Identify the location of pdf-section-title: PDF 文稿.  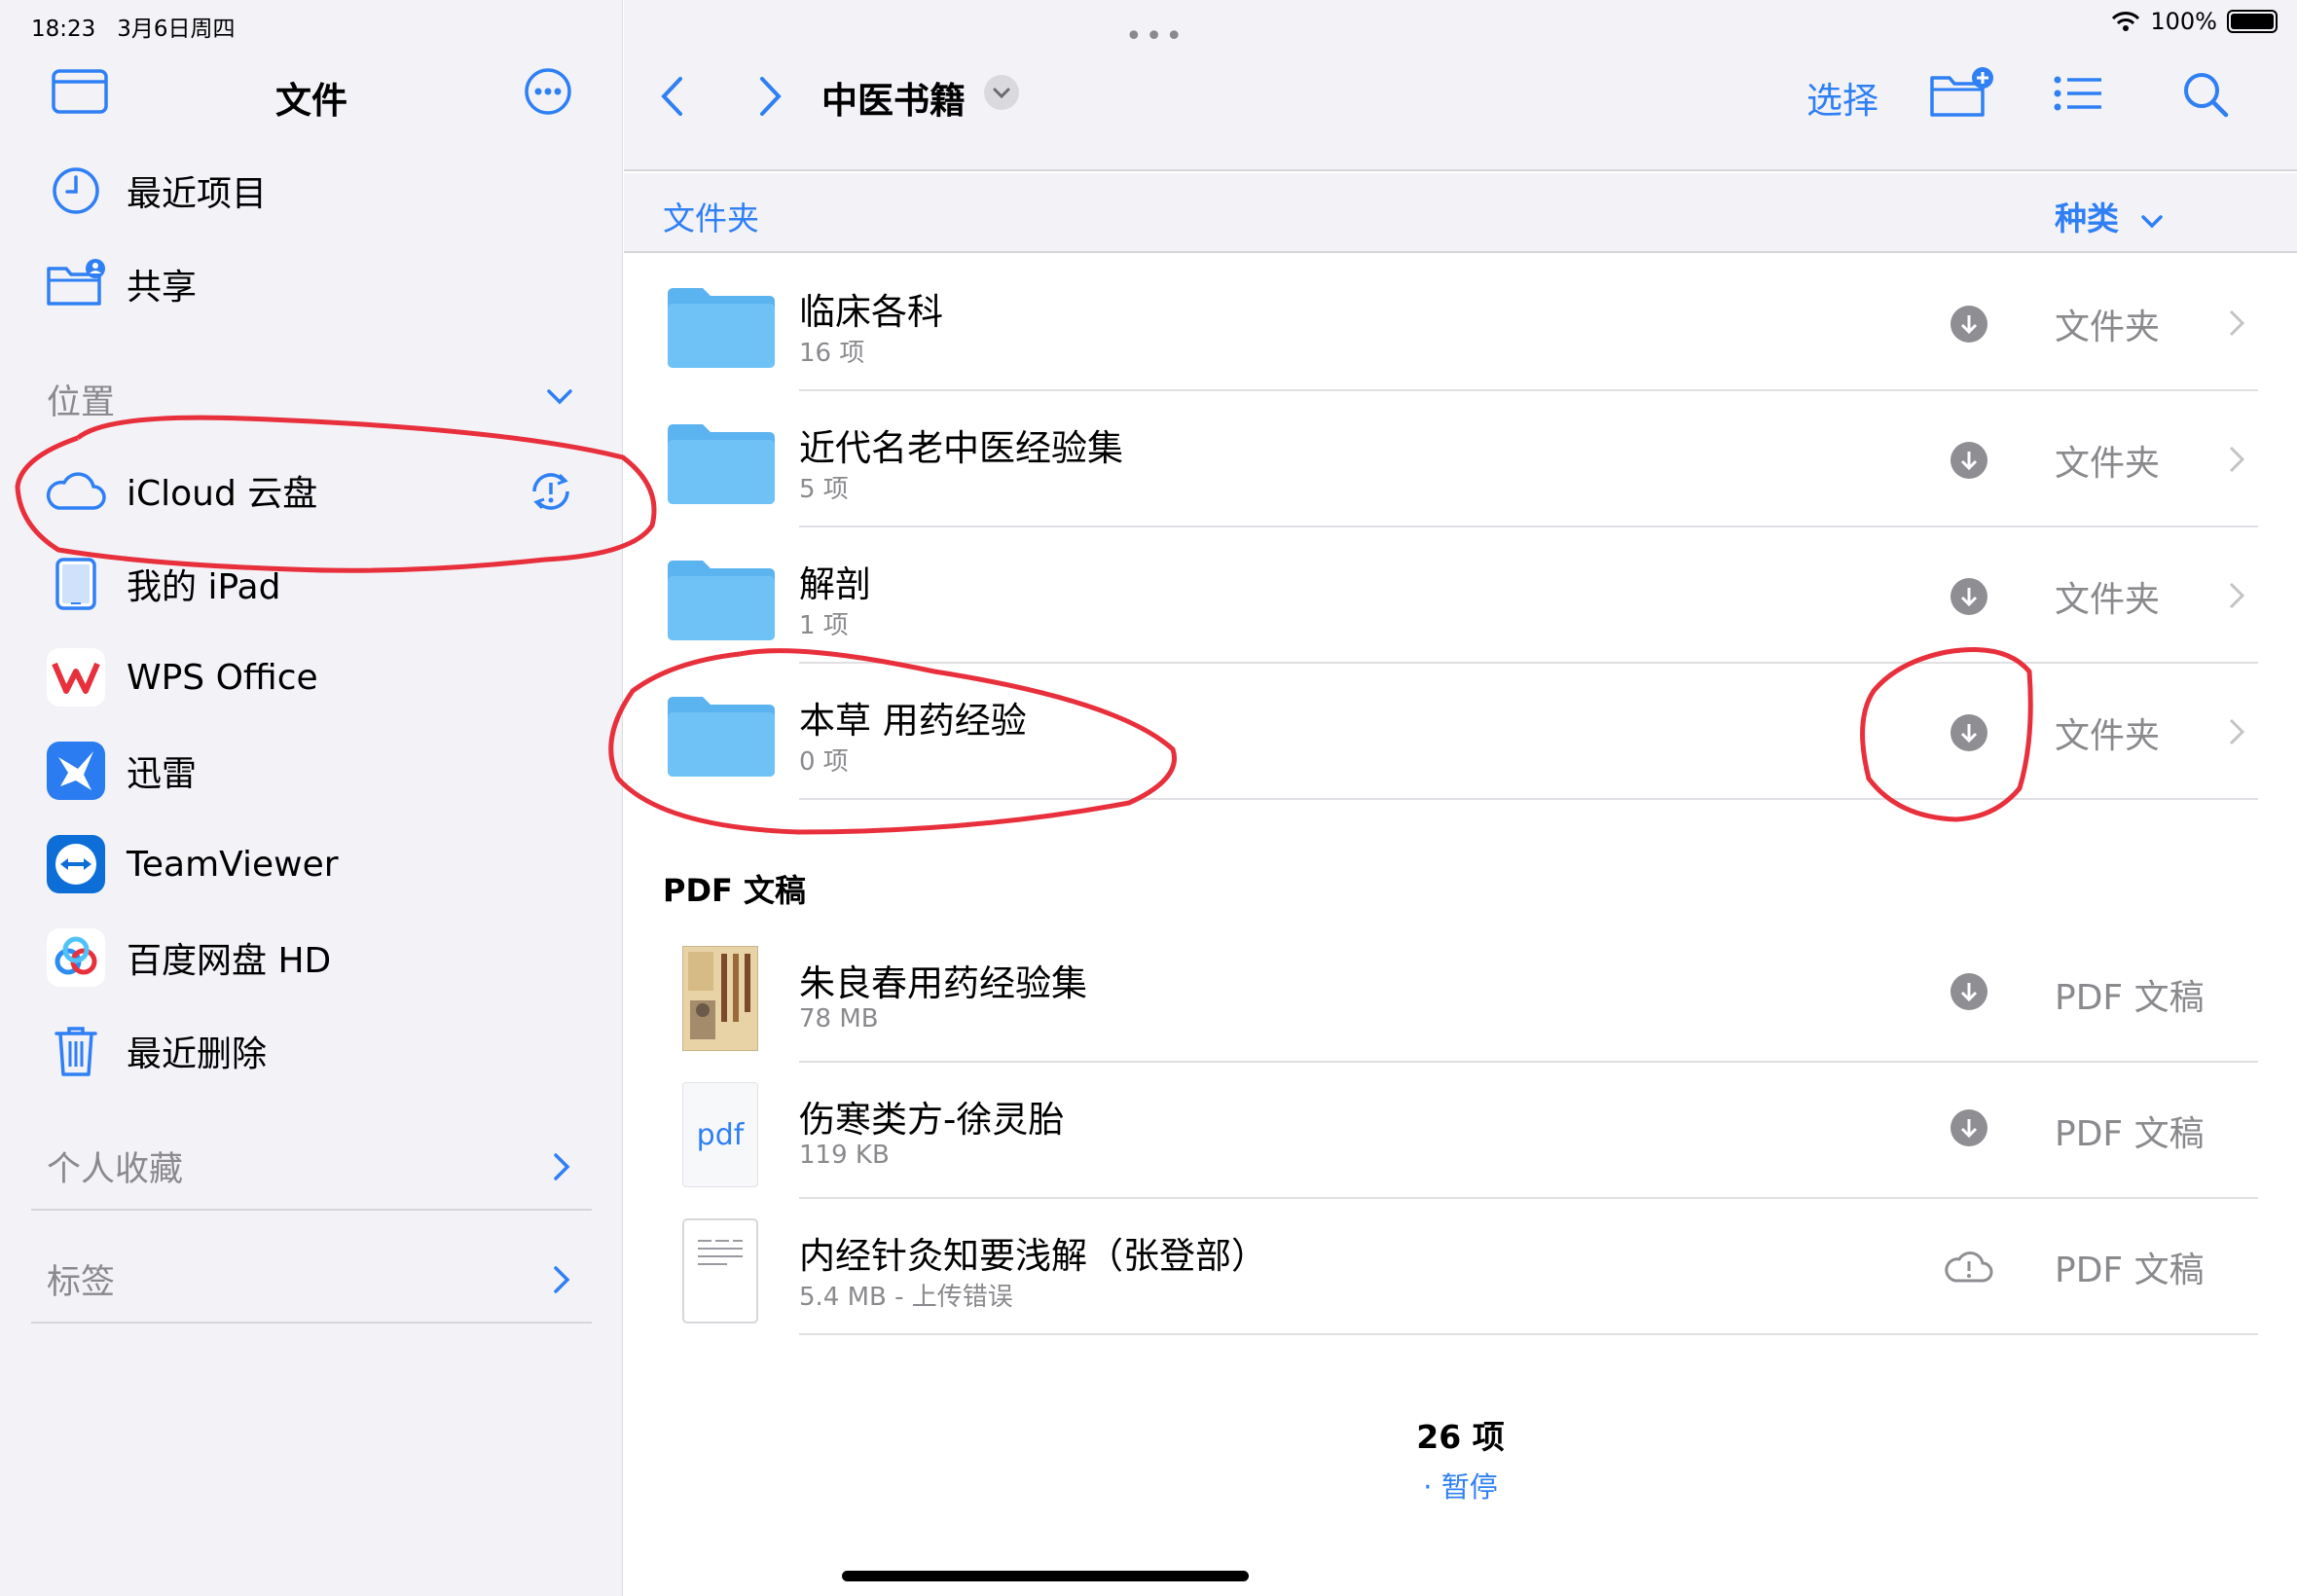
(735, 890).